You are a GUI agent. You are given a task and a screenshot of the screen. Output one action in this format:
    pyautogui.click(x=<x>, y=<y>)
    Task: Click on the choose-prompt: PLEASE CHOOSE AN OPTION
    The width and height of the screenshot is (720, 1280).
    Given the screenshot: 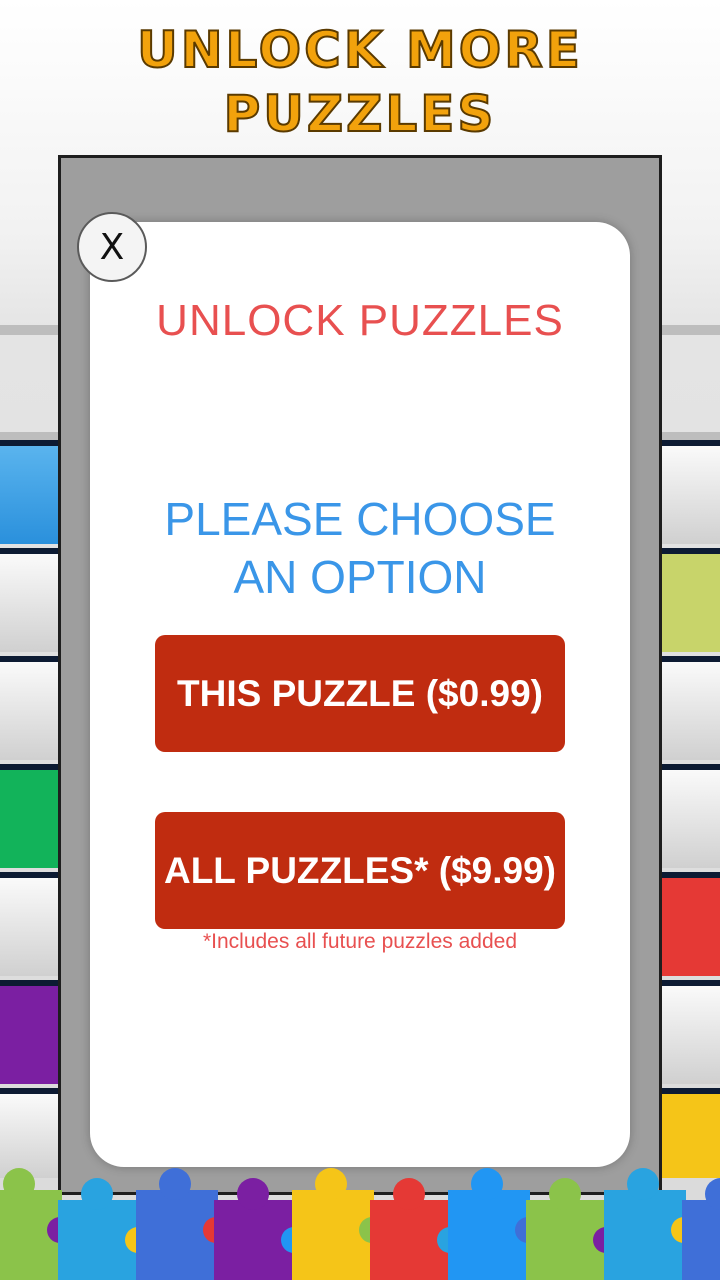 What is the action you would take?
    pyautogui.click(x=360, y=548)
    